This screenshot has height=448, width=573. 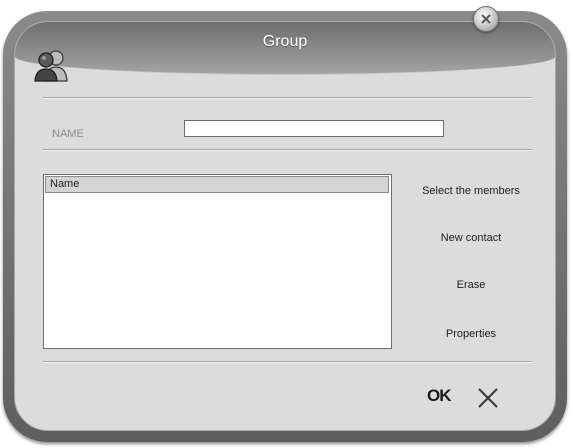 What do you see at coordinates (471, 334) in the screenshot?
I see `properties-button: Properties` at bounding box center [471, 334].